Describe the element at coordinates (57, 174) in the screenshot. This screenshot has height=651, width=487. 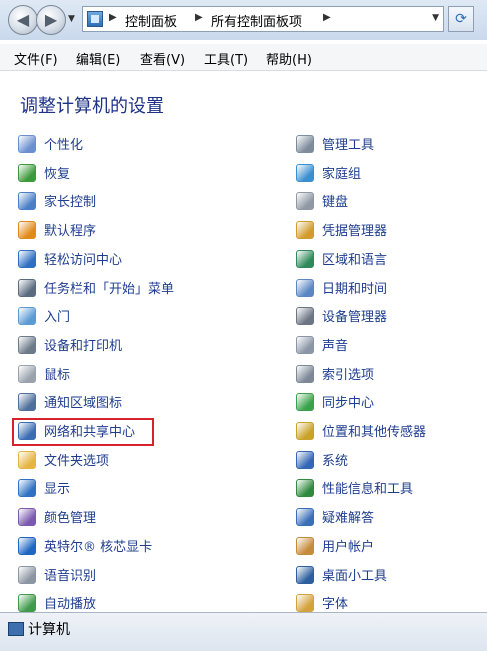
I see `control-panel-item-label: 恢复` at that location.